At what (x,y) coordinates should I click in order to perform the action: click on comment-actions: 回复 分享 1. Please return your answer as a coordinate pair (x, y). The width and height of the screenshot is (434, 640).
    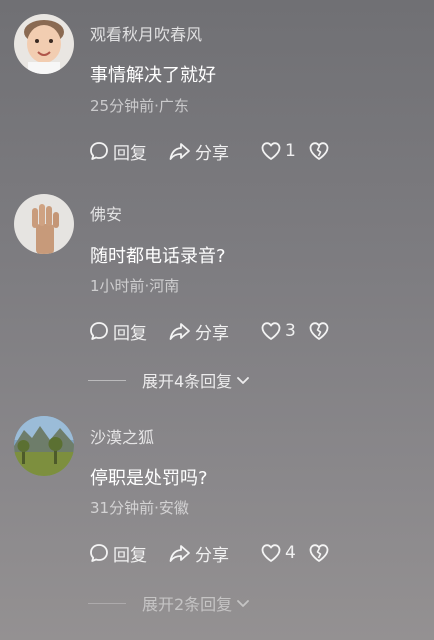
    Looking at the image, I should click on (209, 151).